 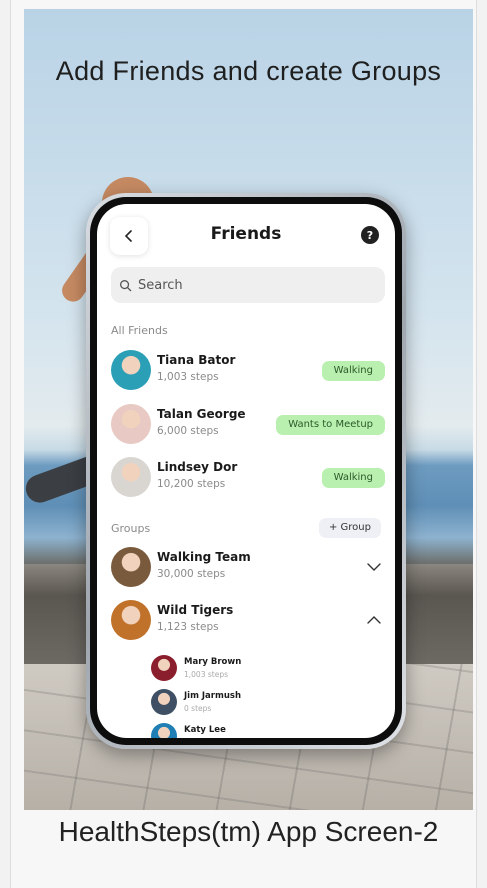 What do you see at coordinates (126, 285) in the screenshot?
I see `search-icon` at bounding box center [126, 285].